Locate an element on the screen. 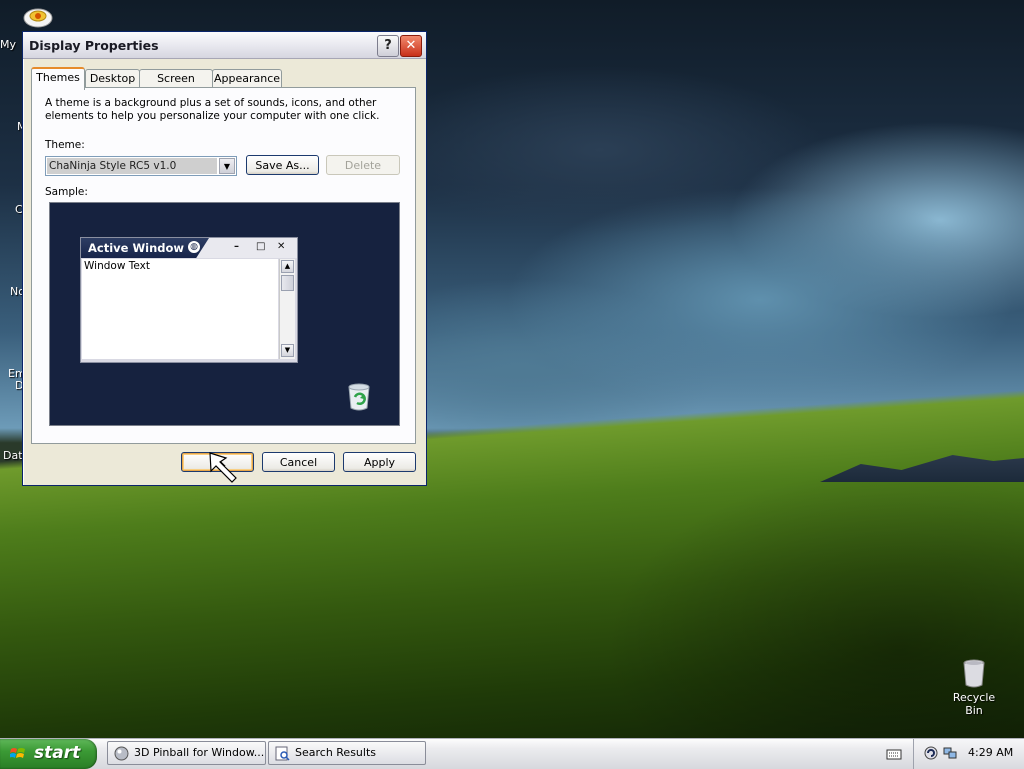 The image size is (1024, 769). sample-titlebar: Active Window ◍ – □ ✕ is located at coordinates (189, 248).